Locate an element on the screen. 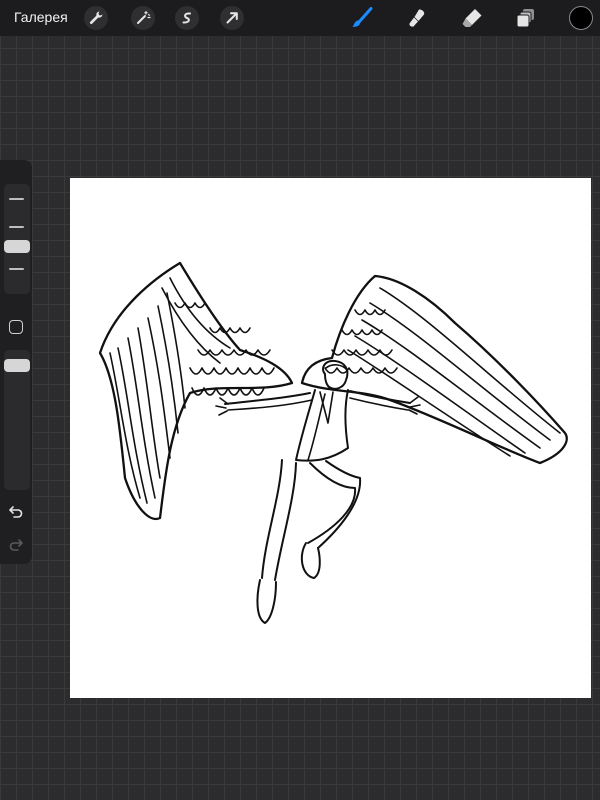 The height and width of the screenshot is (800, 600). eraser-icon is located at coordinates (472, 18).